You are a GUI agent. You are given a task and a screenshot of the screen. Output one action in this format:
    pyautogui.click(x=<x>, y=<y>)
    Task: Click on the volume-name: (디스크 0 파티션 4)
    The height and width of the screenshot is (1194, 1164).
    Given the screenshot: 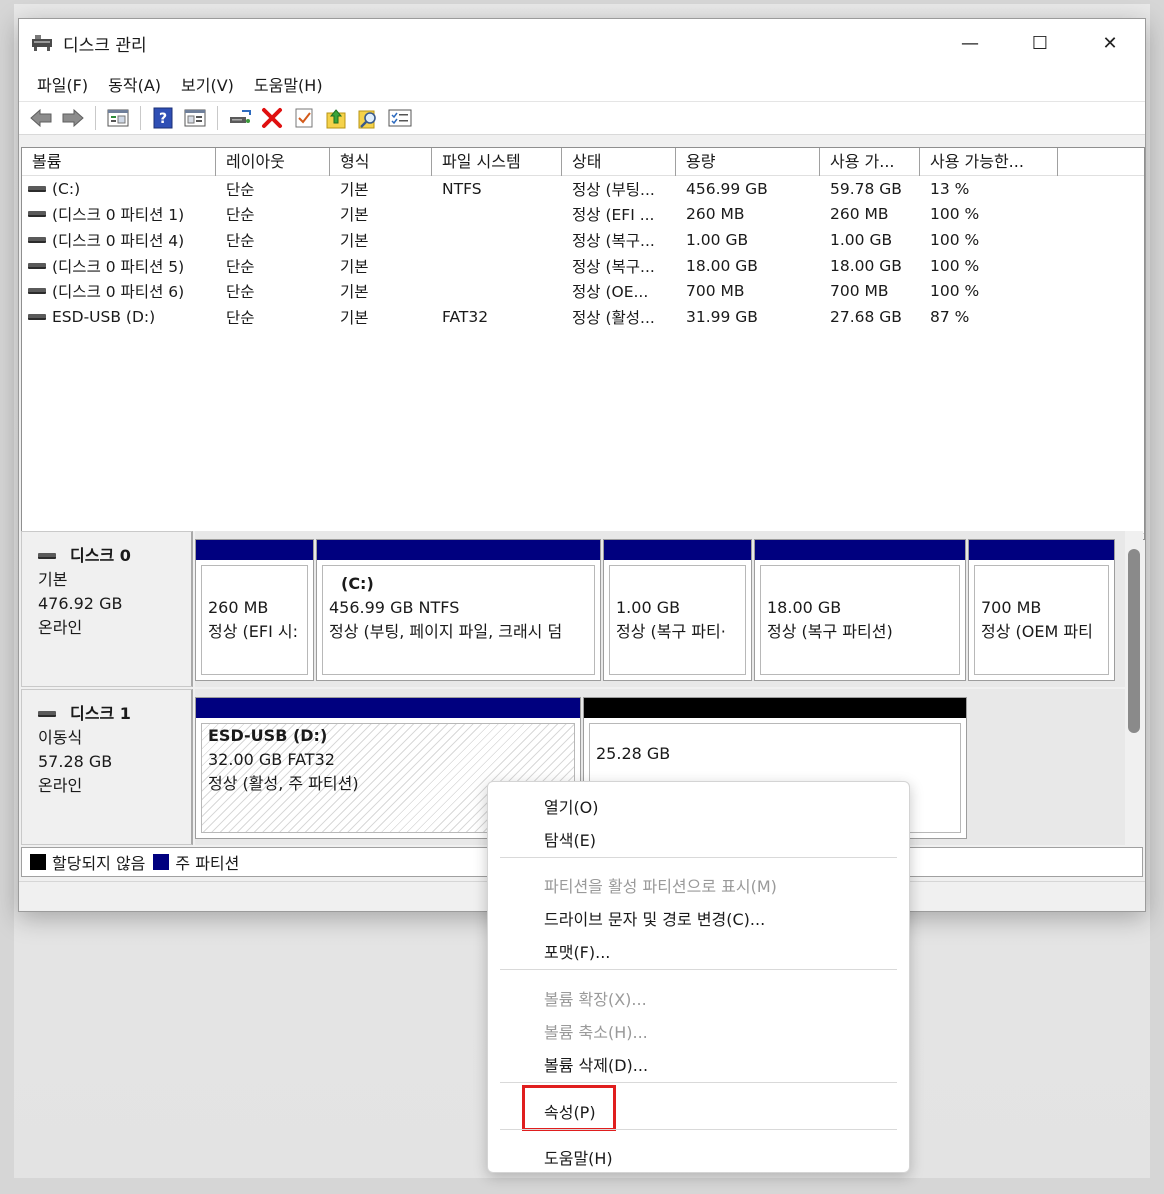 What is the action you would take?
    pyautogui.click(x=118, y=240)
    